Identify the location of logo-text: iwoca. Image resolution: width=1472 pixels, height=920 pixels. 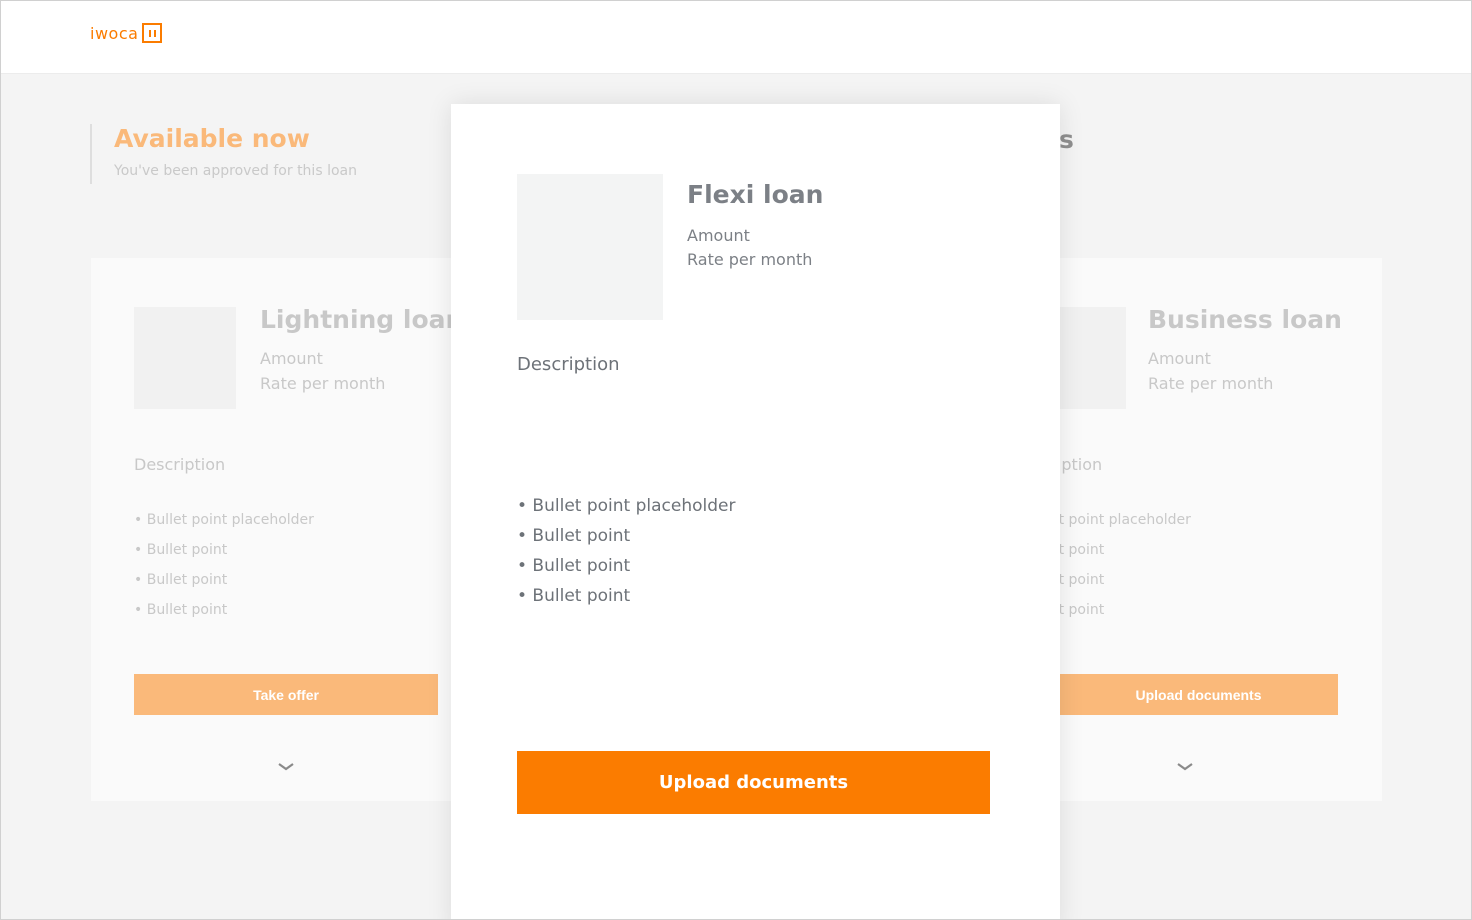
(114, 33).